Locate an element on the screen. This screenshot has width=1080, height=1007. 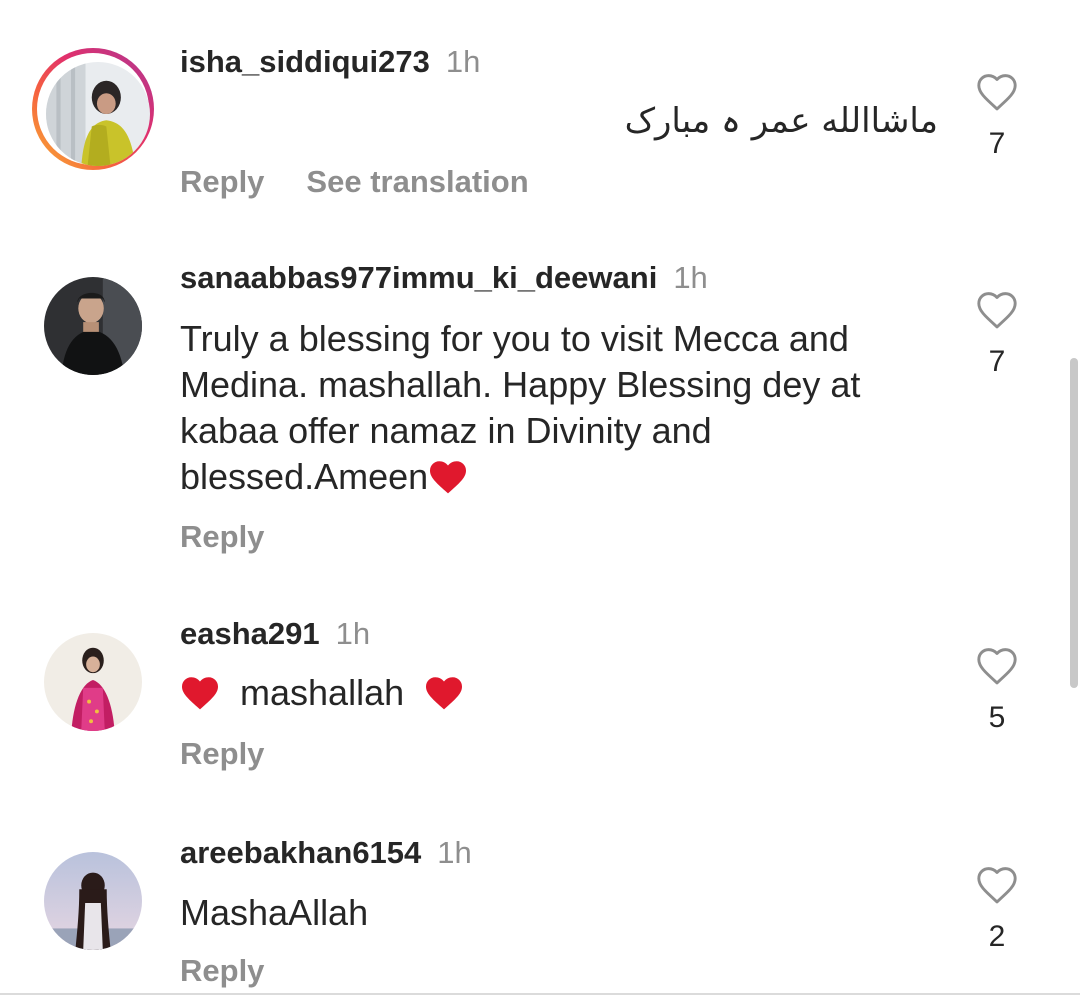
comment-meta: areebakhan6154 1h is located at coordinates (326, 853).